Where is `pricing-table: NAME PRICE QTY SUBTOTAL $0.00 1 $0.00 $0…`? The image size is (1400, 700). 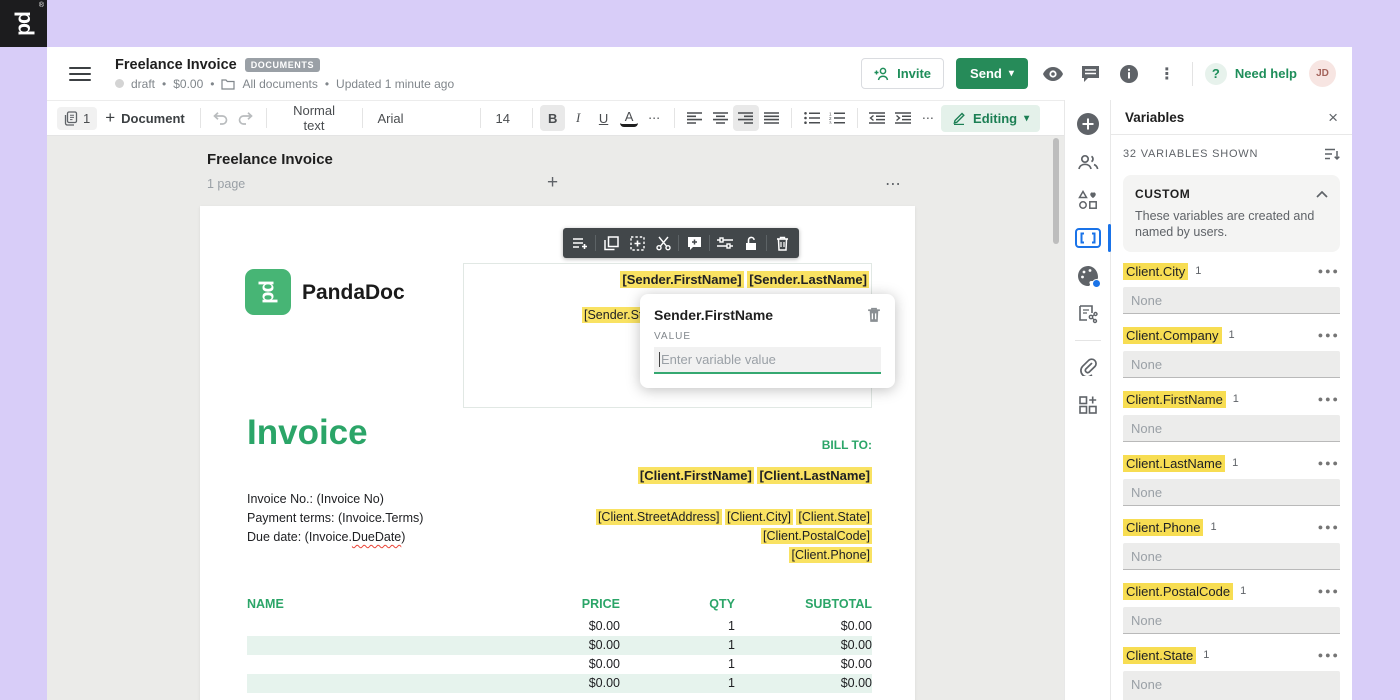 pricing-table: NAME PRICE QTY SUBTOTAL $0.00 1 $0.00 $0… is located at coordinates (559, 644).